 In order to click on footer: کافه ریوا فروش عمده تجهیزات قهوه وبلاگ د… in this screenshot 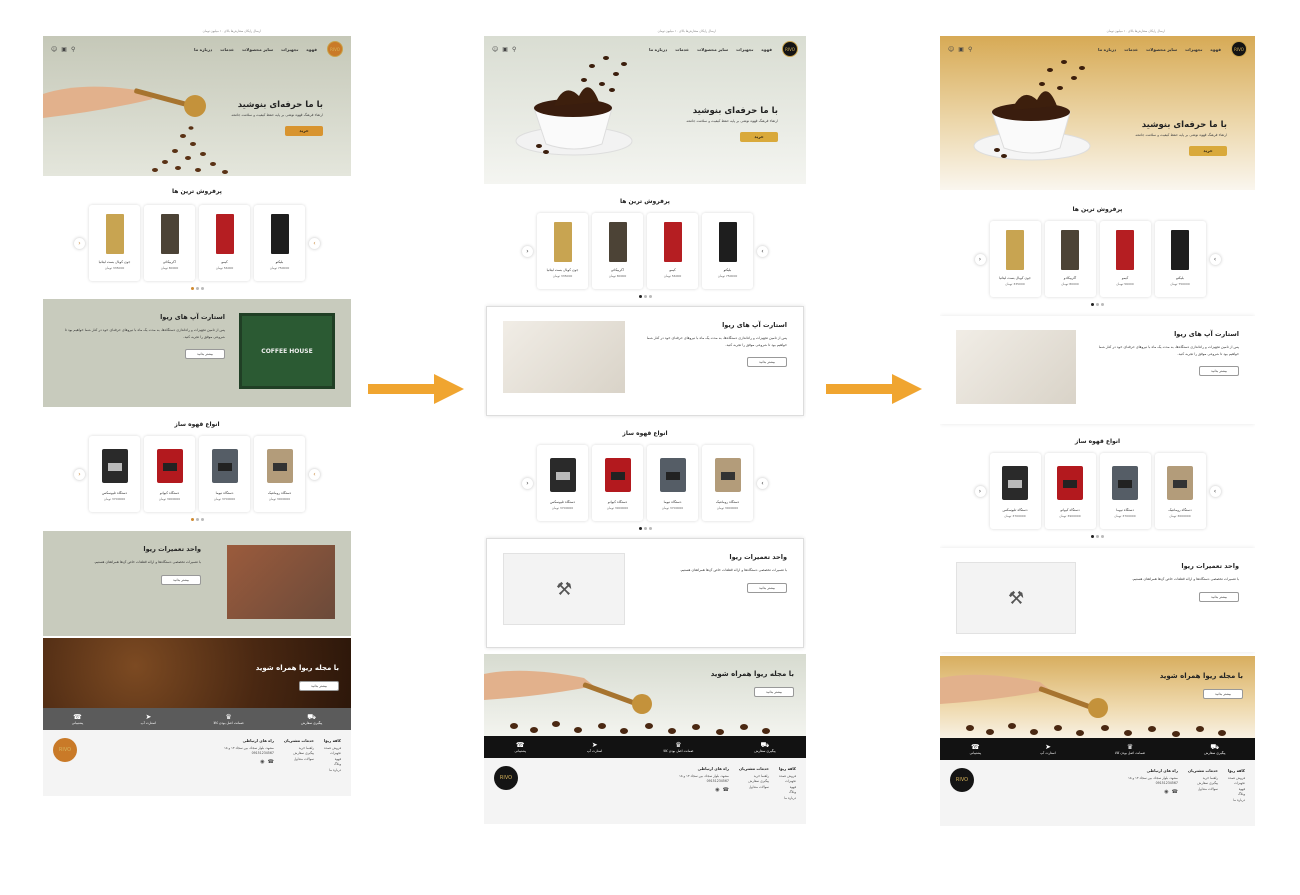, I will do `click(1097, 793)`.